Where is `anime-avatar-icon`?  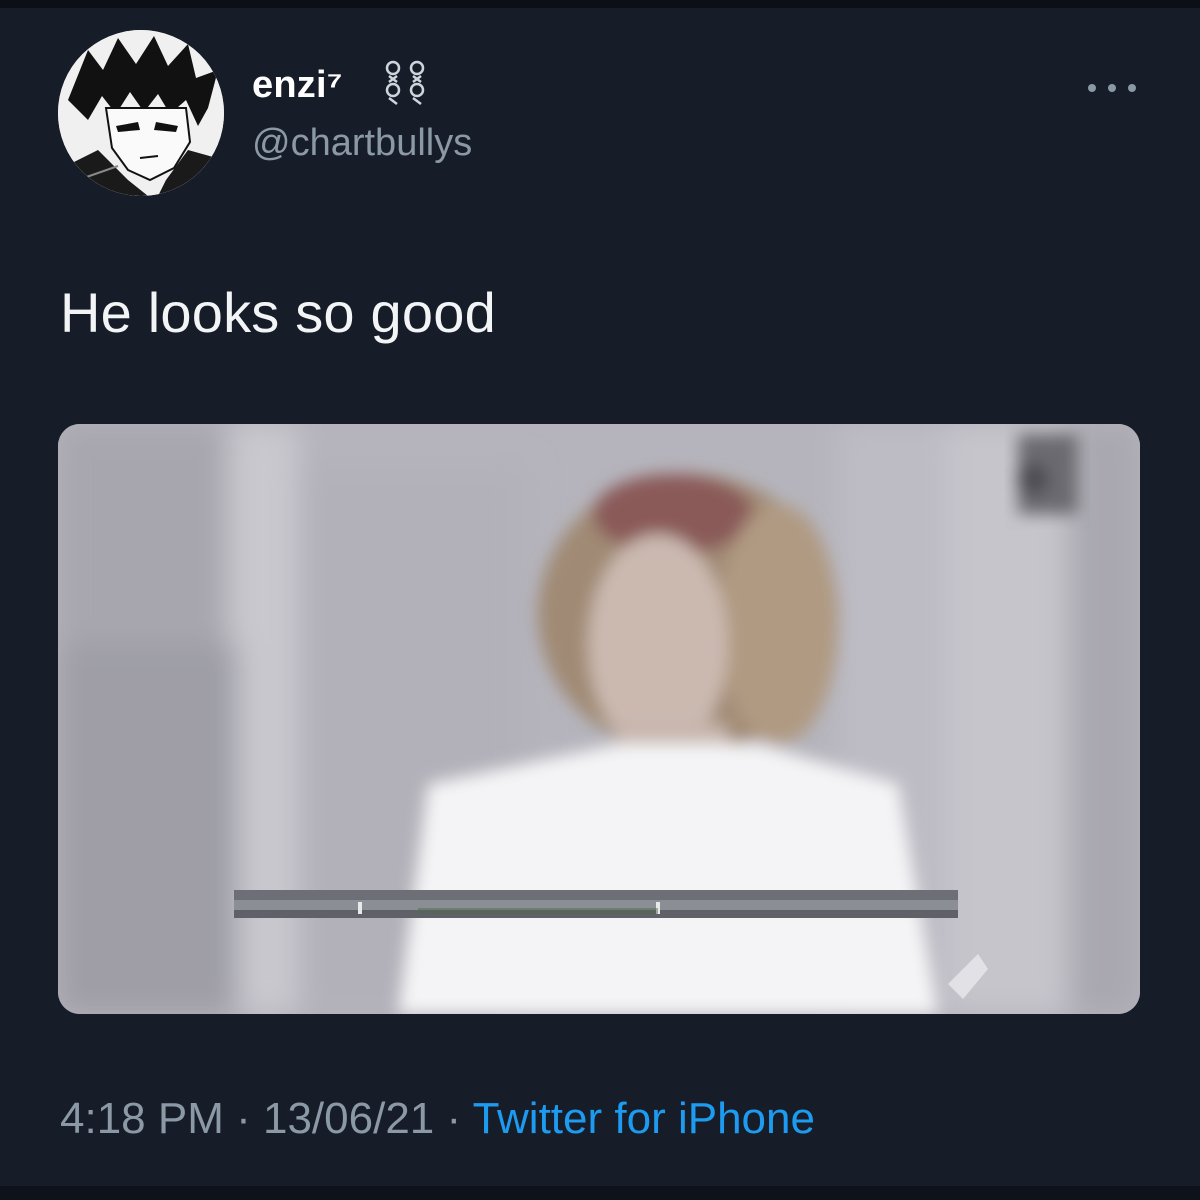
anime-avatar-icon is located at coordinates (141, 113).